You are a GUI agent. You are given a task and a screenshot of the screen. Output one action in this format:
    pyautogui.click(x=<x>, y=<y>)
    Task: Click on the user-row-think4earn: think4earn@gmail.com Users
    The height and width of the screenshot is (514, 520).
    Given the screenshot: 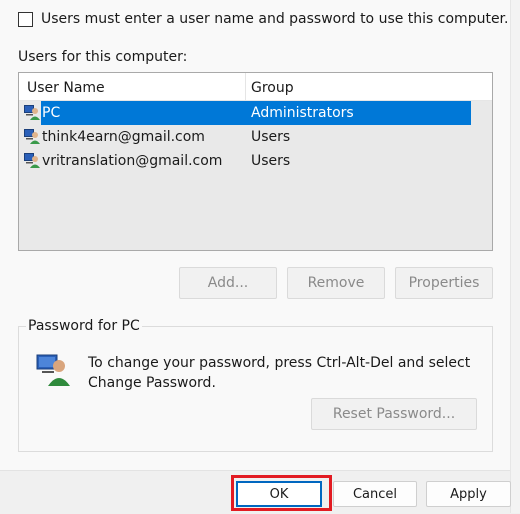 What is the action you would take?
    pyautogui.click(x=255, y=137)
    